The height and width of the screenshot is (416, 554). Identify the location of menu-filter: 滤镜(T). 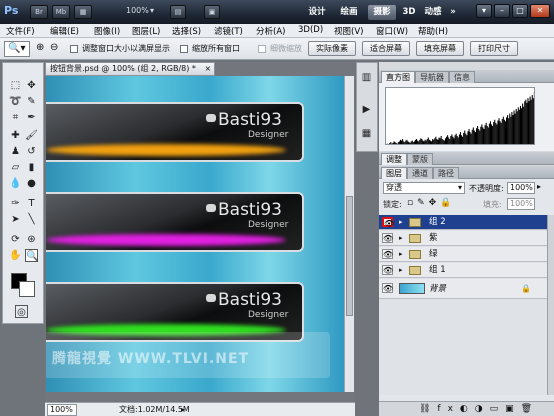
(228, 31).